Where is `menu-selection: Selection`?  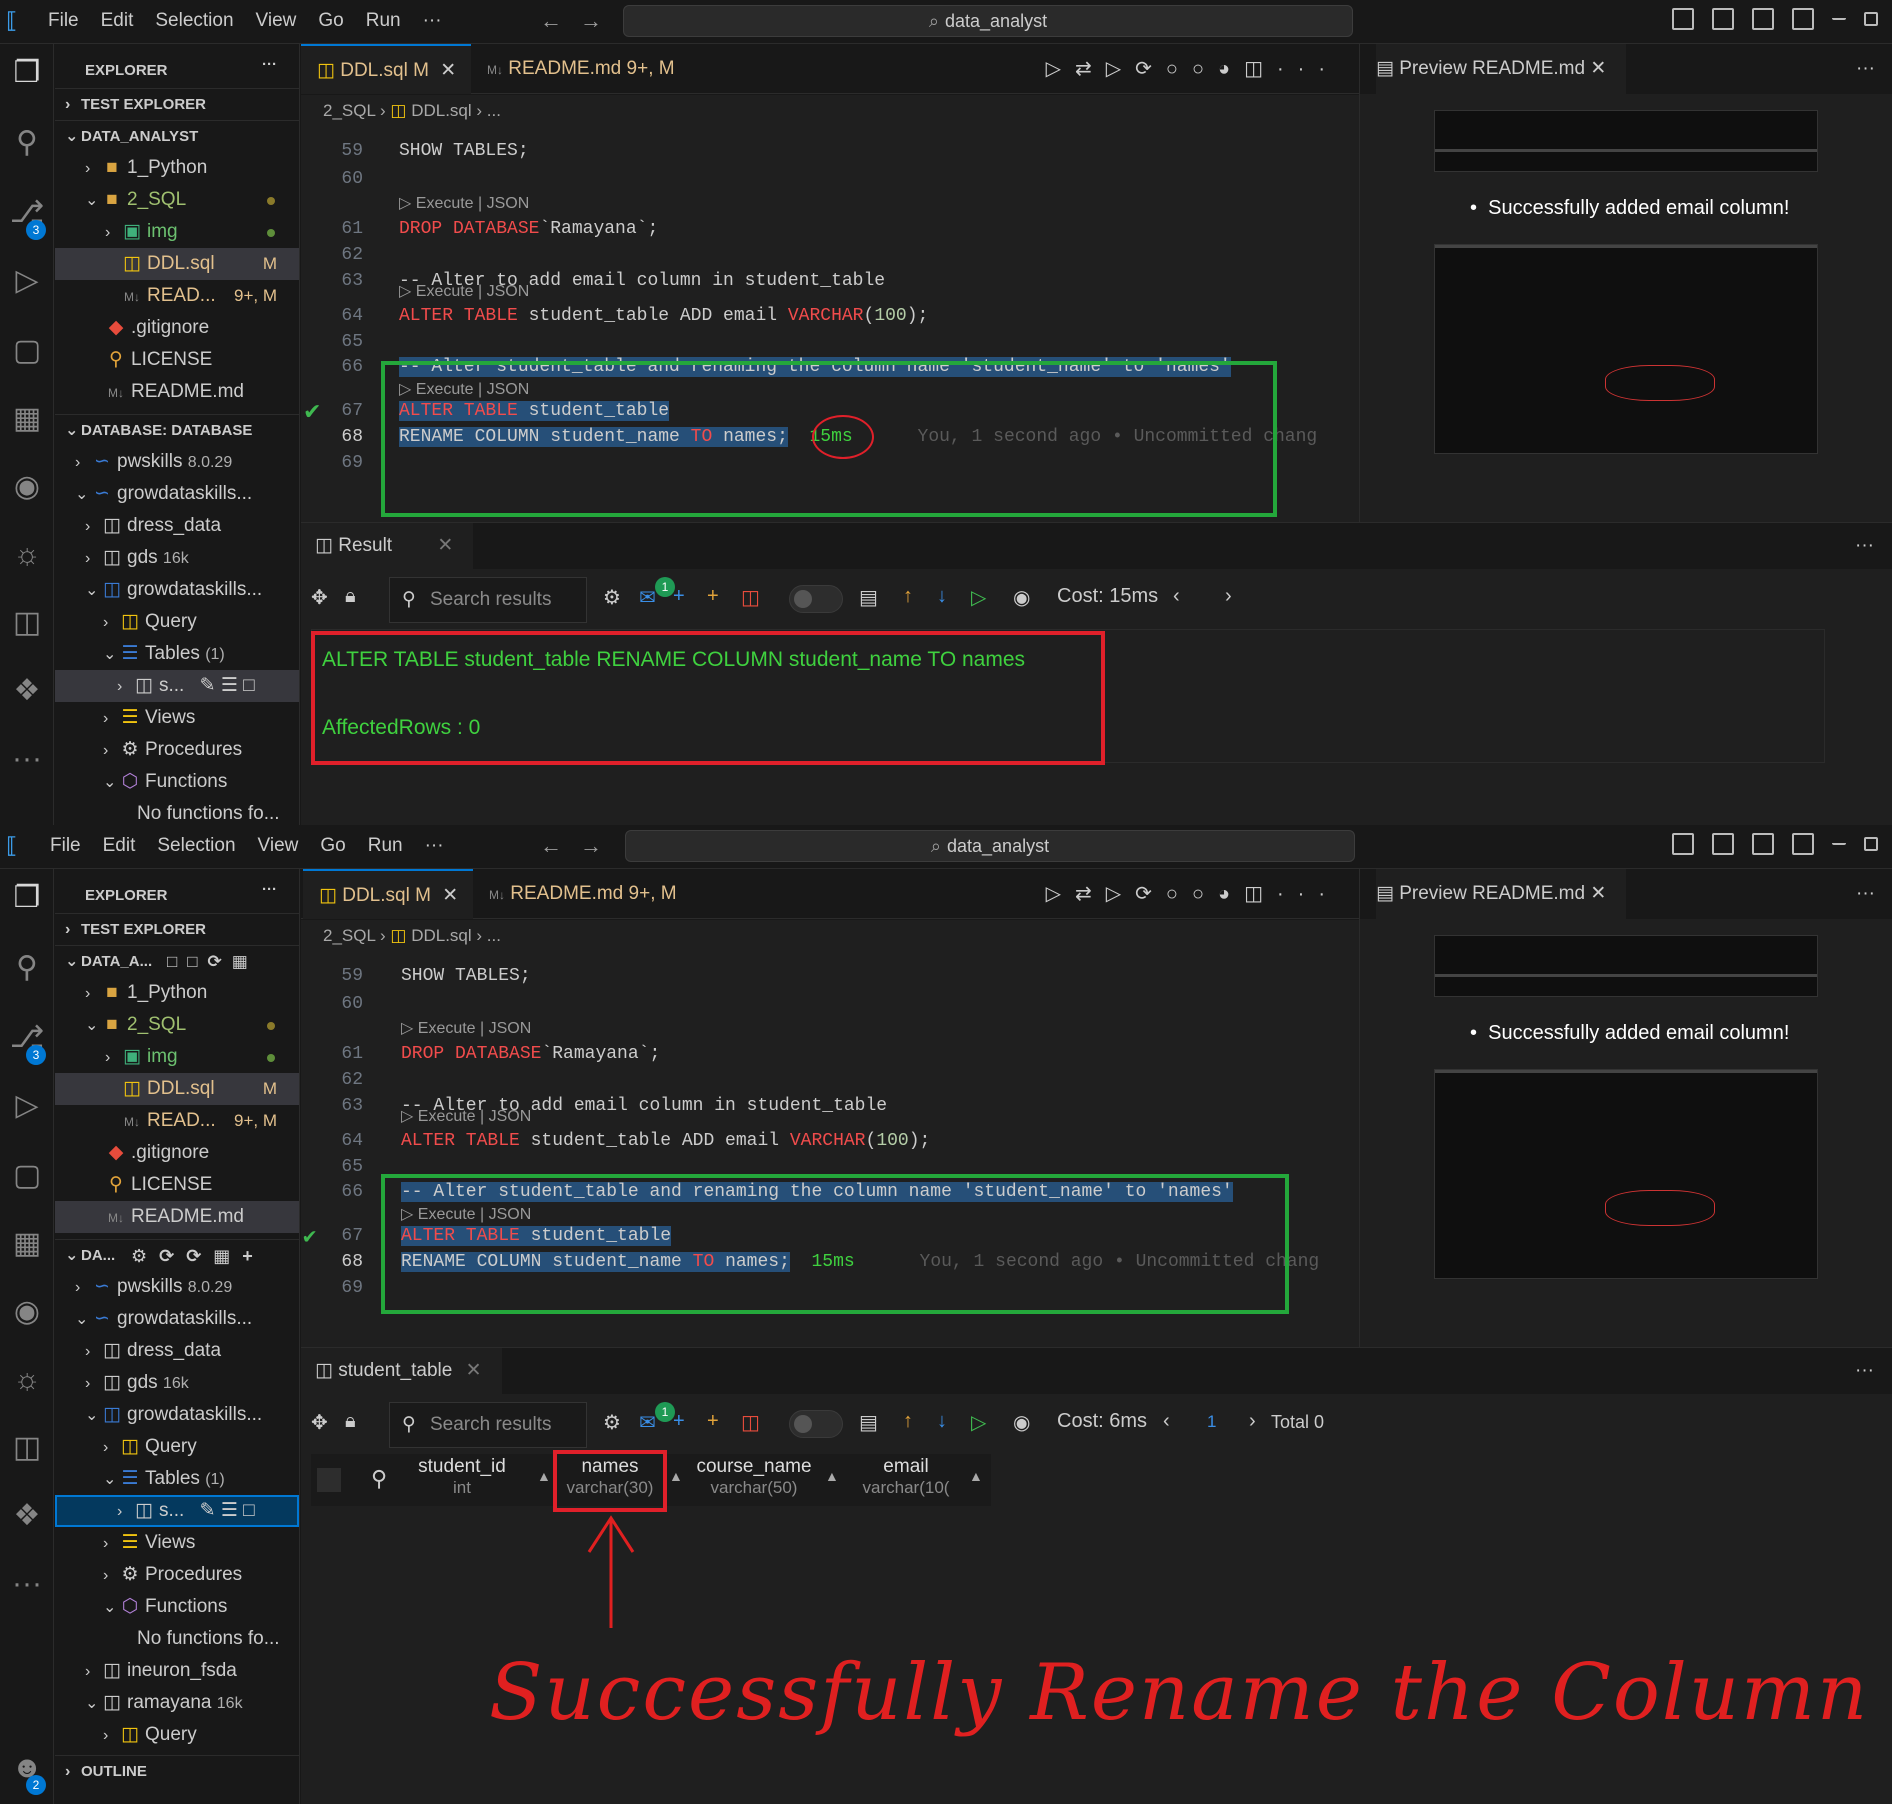 menu-selection: Selection is located at coordinates (194, 21).